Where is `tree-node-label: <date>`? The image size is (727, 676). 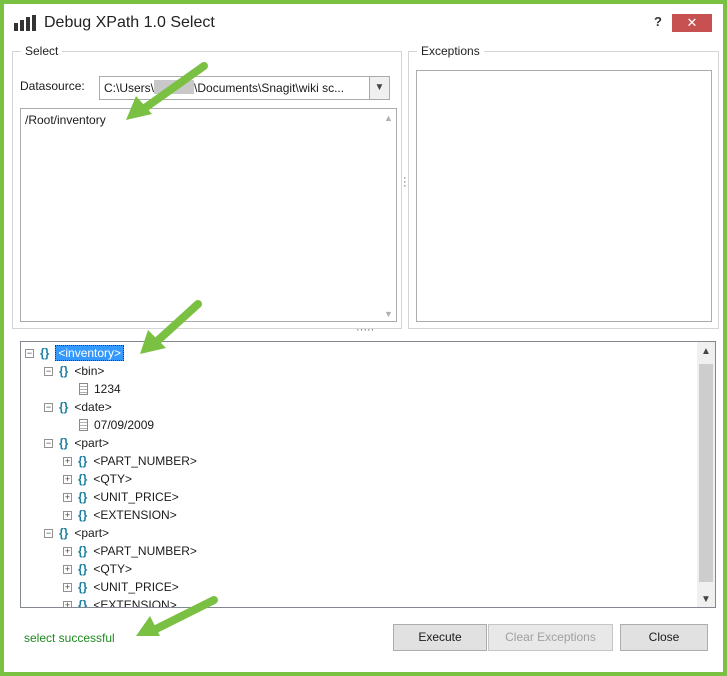 tree-node-label: <date> is located at coordinates (92, 407).